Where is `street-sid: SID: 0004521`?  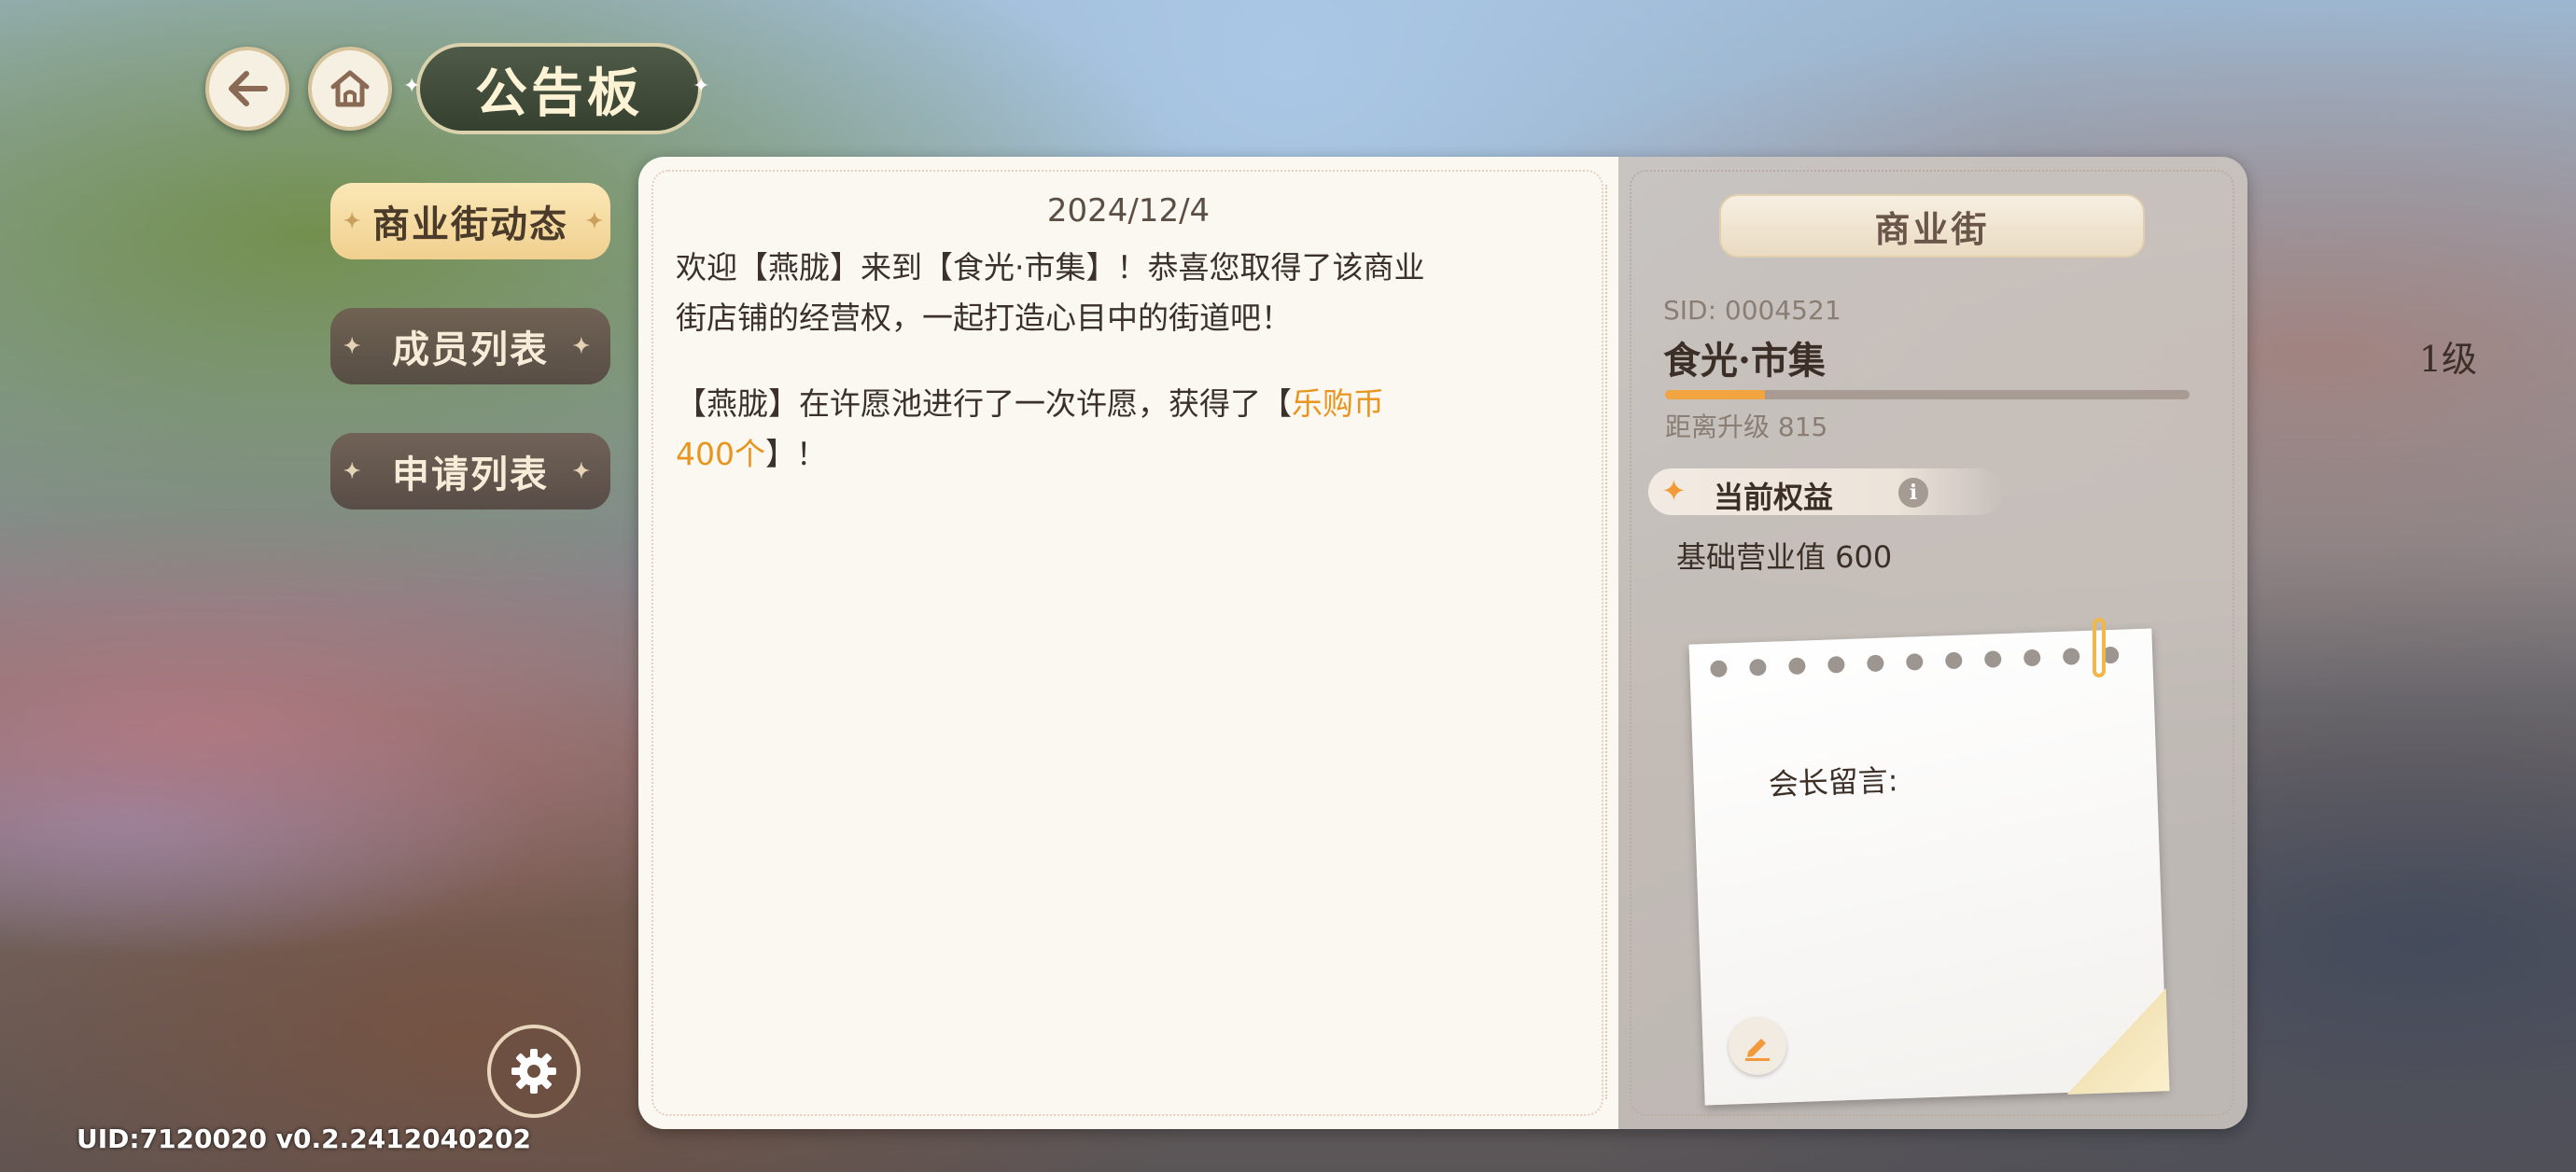
street-sid: SID: 0004521 is located at coordinates (1752, 310).